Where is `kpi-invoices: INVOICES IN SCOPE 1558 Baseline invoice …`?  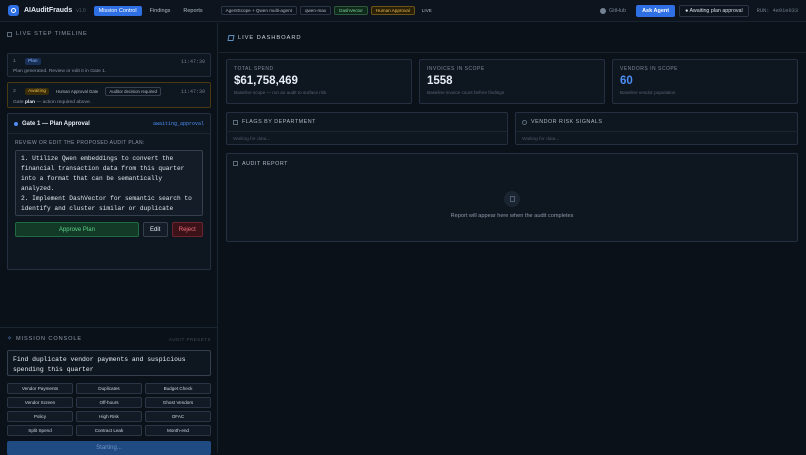 kpi-invoices: INVOICES IN SCOPE 1558 Baseline invoice … is located at coordinates (512, 81).